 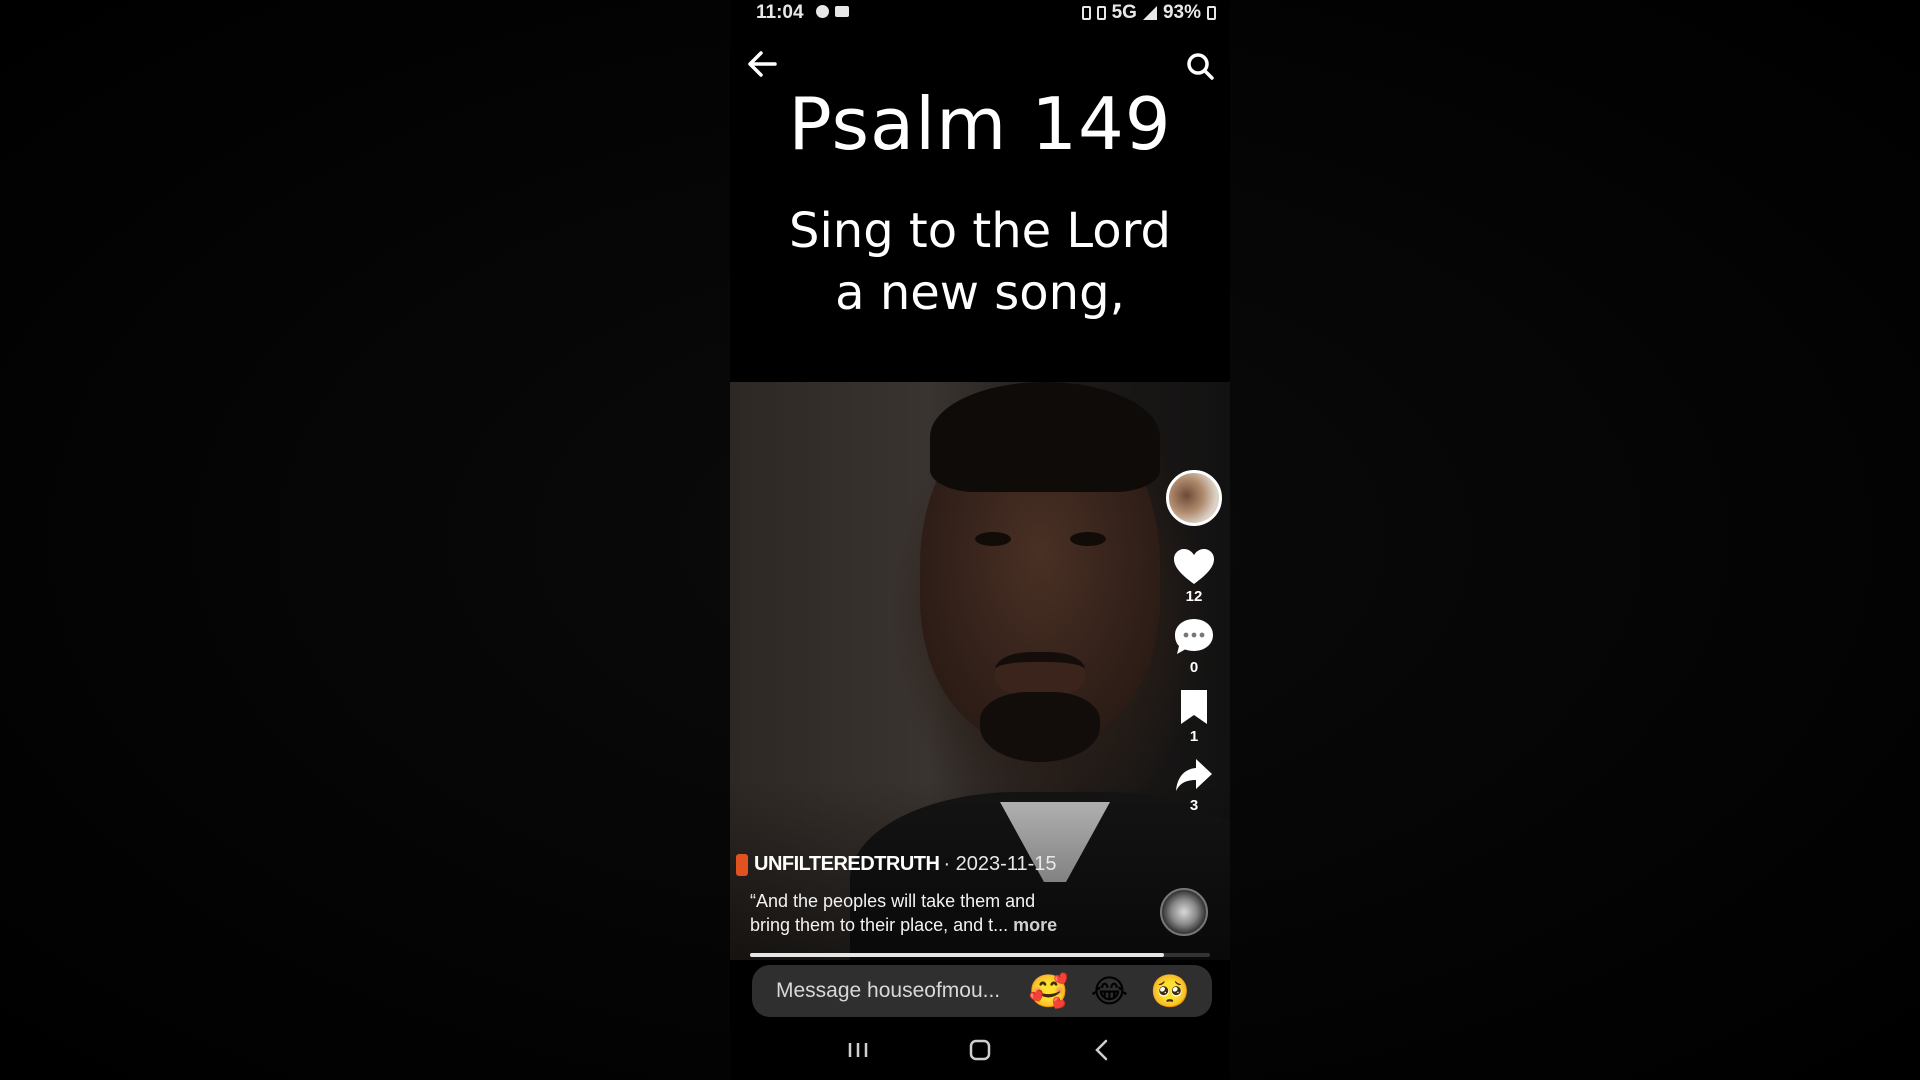 I want to click on status-time: 11:04, so click(x=780, y=12).